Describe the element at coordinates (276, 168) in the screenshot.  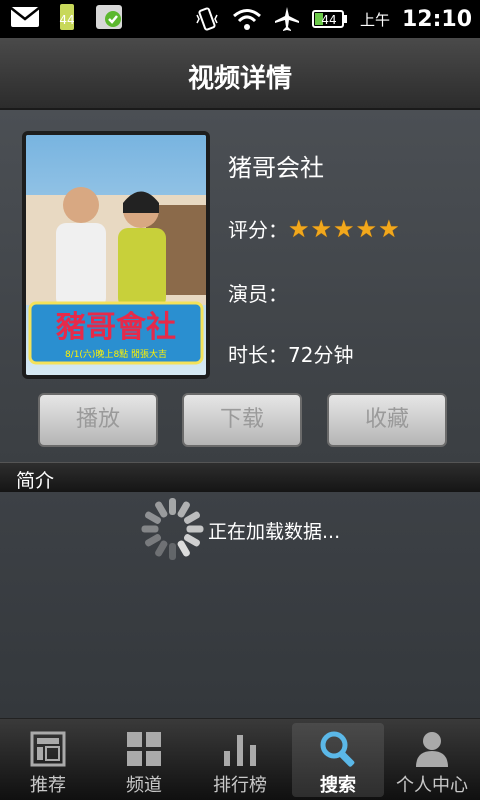
I see `video-title: 猪哥会社` at that location.